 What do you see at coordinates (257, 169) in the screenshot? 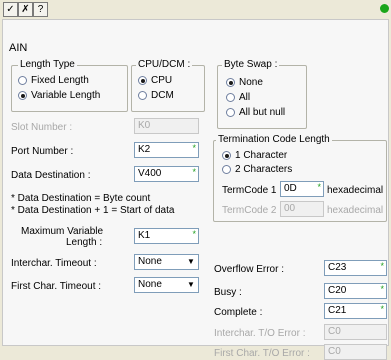
I see `termination-two-char-radio: 2 Characters` at bounding box center [257, 169].